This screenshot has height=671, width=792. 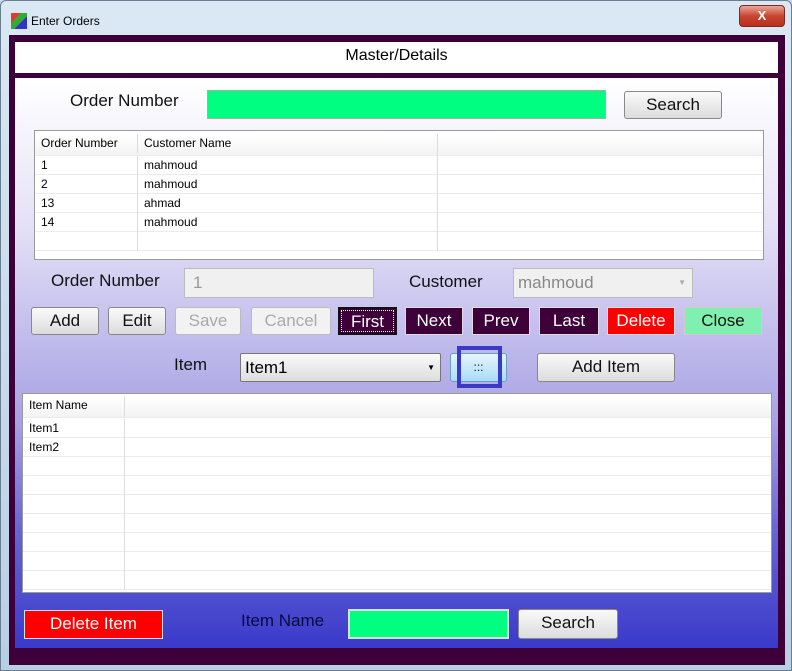 I want to click on table-row: 2 mahmoud, so click(x=399, y=184).